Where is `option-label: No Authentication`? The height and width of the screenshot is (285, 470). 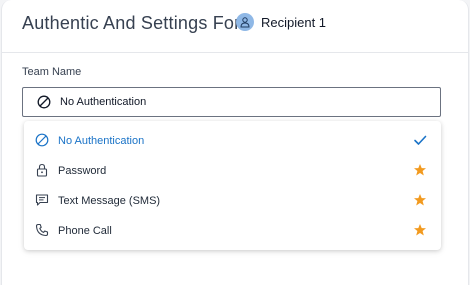 option-label: No Authentication is located at coordinates (101, 141).